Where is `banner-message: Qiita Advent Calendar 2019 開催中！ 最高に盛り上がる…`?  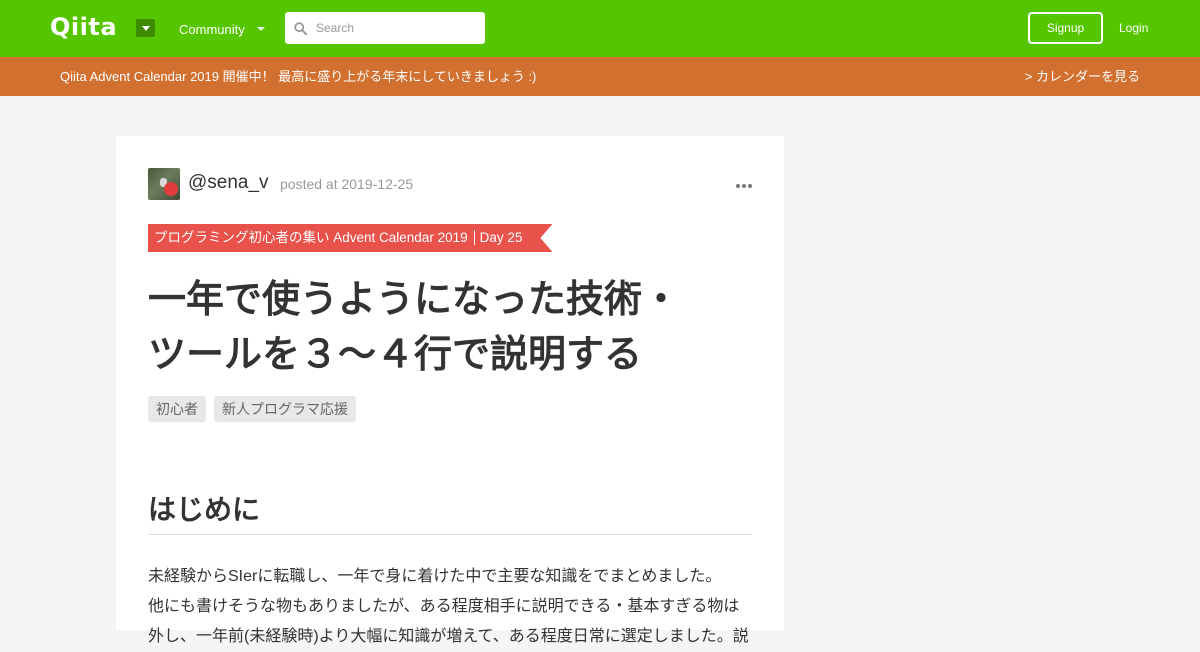 banner-message: Qiita Advent Calendar 2019 開催中！ 最高に盛り上がる… is located at coordinates (298, 77).